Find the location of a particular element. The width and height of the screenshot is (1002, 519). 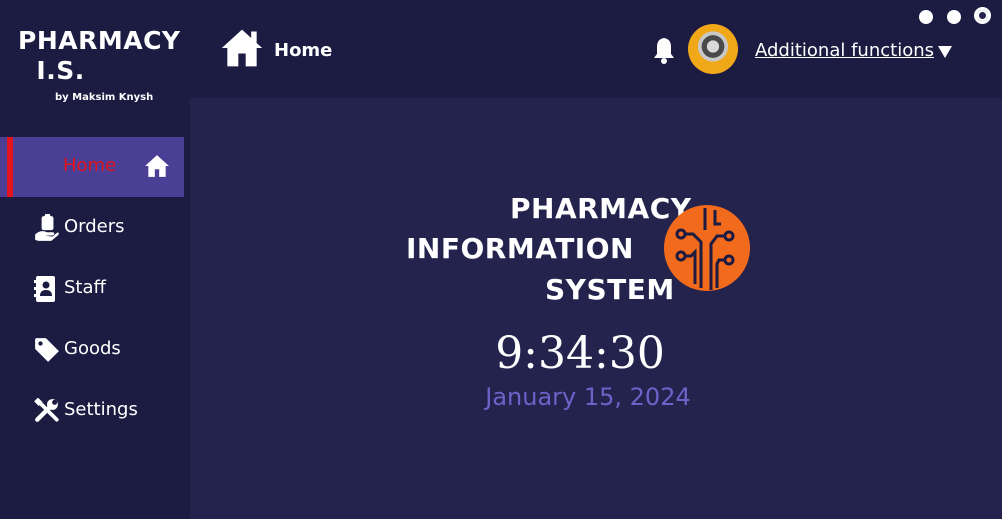

page-title: Home is located at coordinates (303, 50).